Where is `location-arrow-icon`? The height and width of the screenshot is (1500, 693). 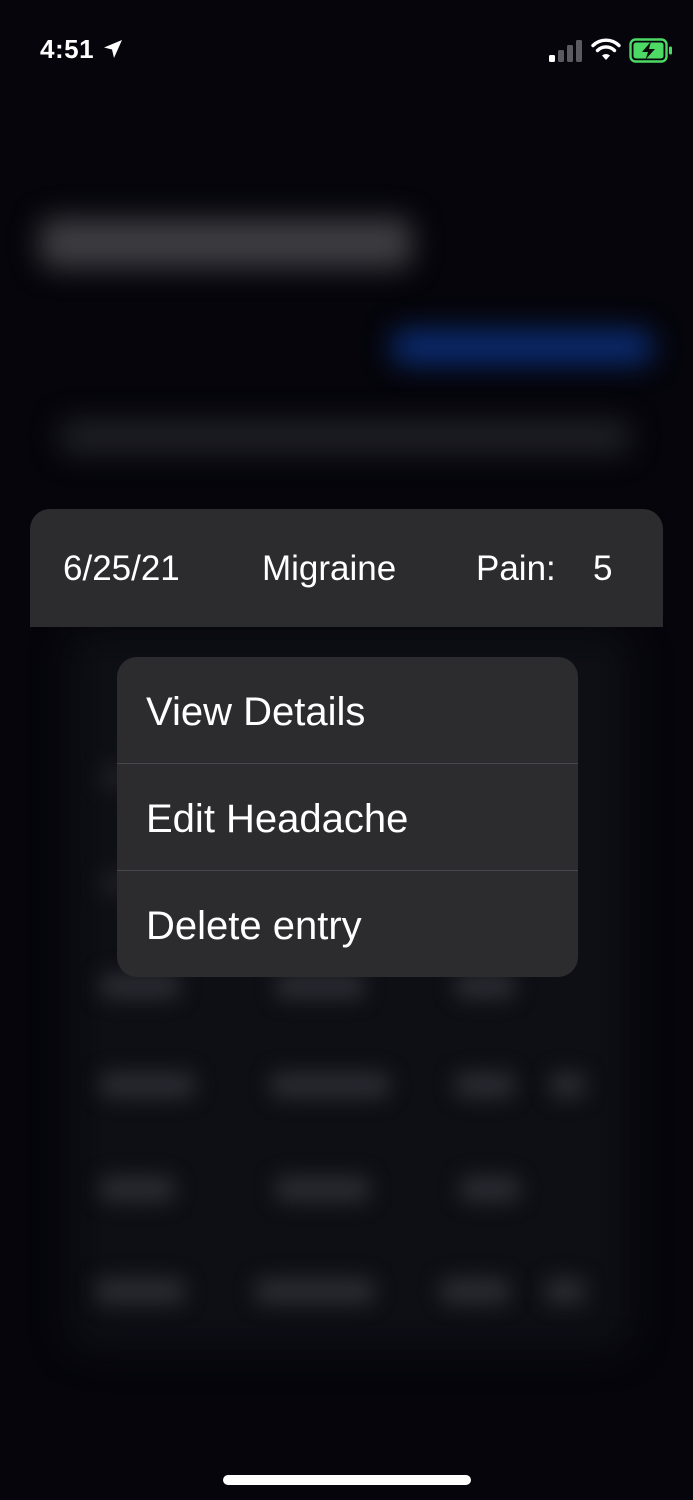
location-arrow-icon is located at coordinates (113, 49).